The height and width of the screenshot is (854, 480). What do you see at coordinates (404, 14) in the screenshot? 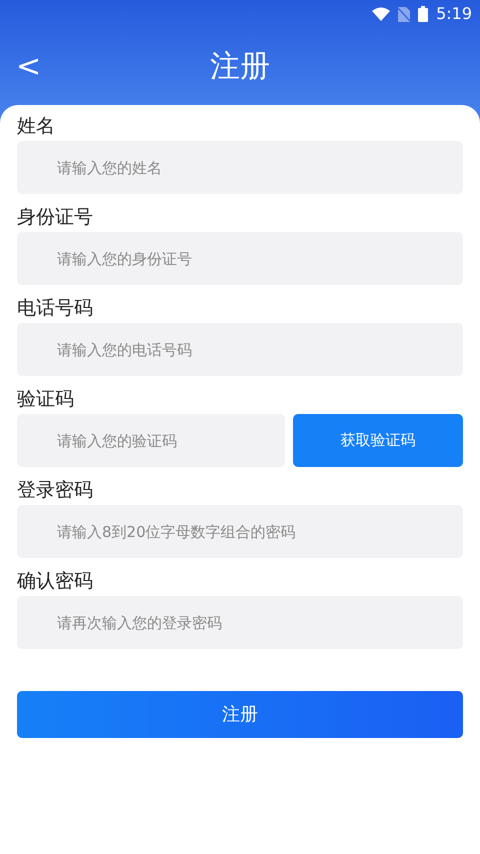
I see `no-sim-icon` at bounding box center [404, 14].